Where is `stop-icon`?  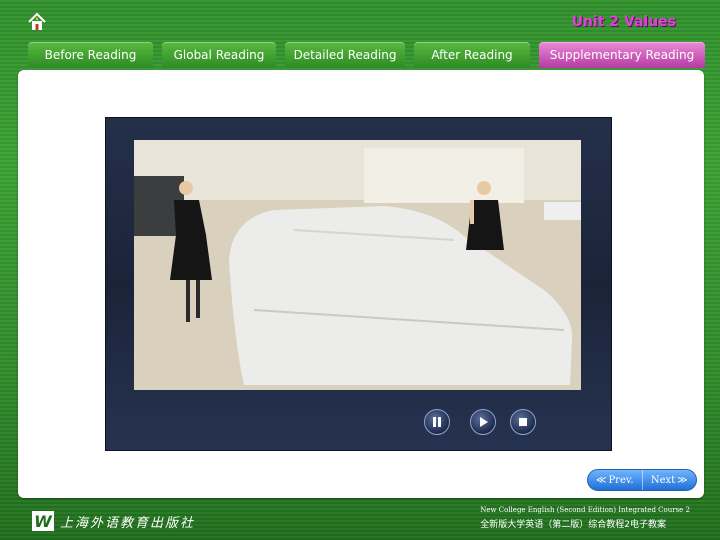 stop-icon is located at coordinates (523, 422).